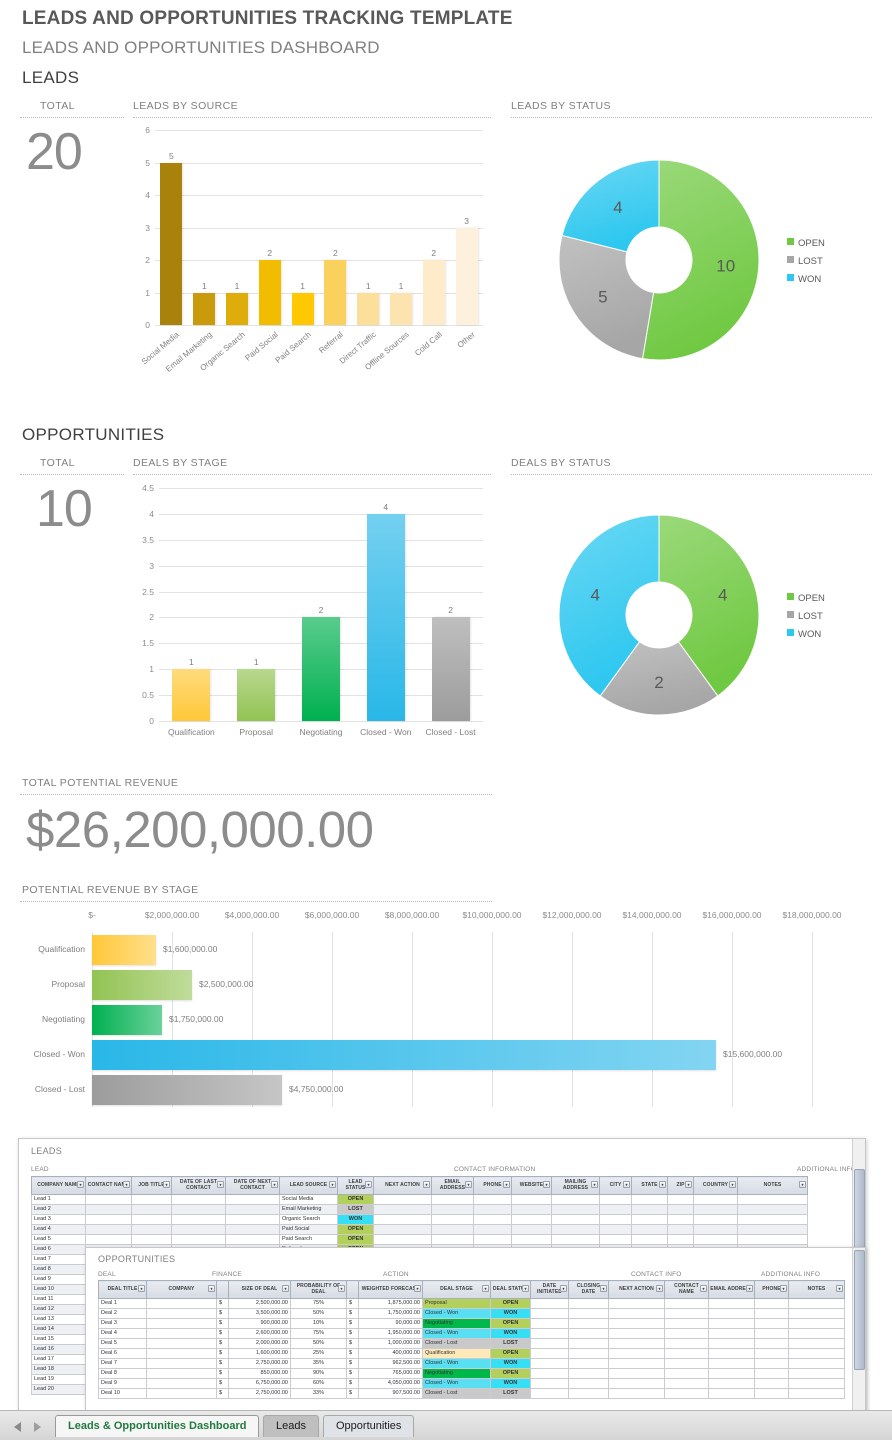  I want to click on column-header: COUNTRY ▾, so click(715, 1185).